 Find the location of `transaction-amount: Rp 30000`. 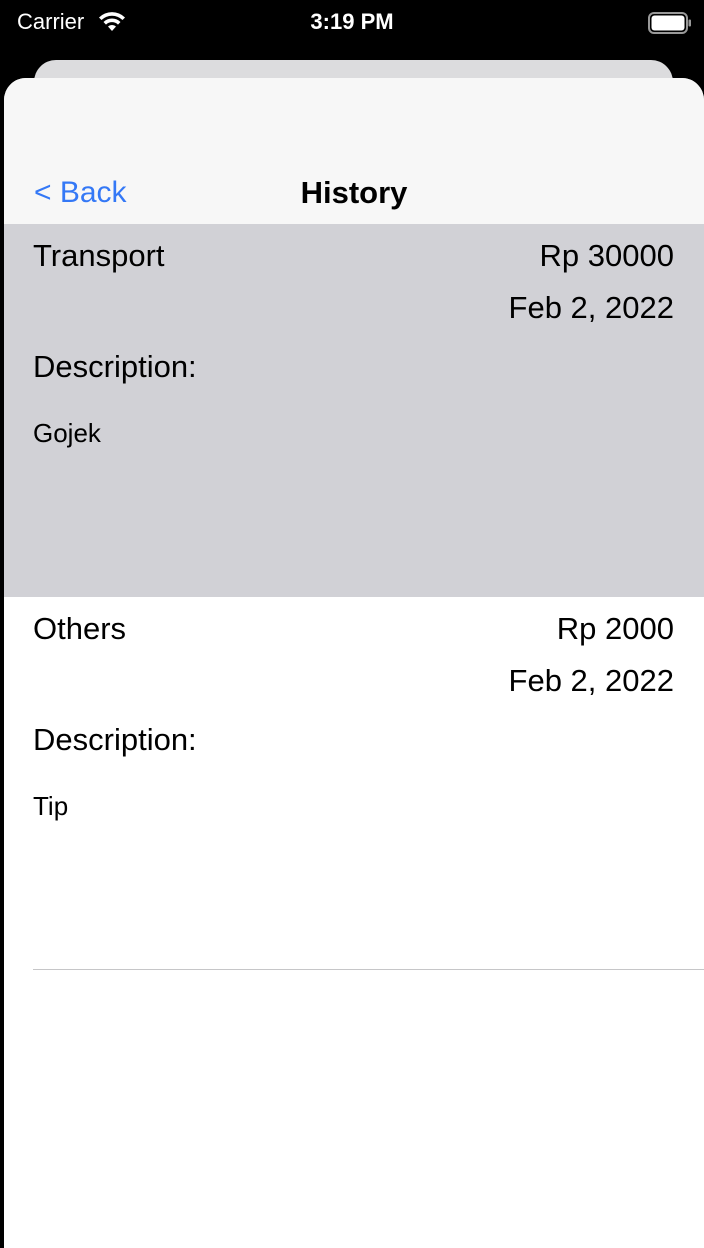

transaction-amount: Rp 30000 is located at coordinates (606, 255).